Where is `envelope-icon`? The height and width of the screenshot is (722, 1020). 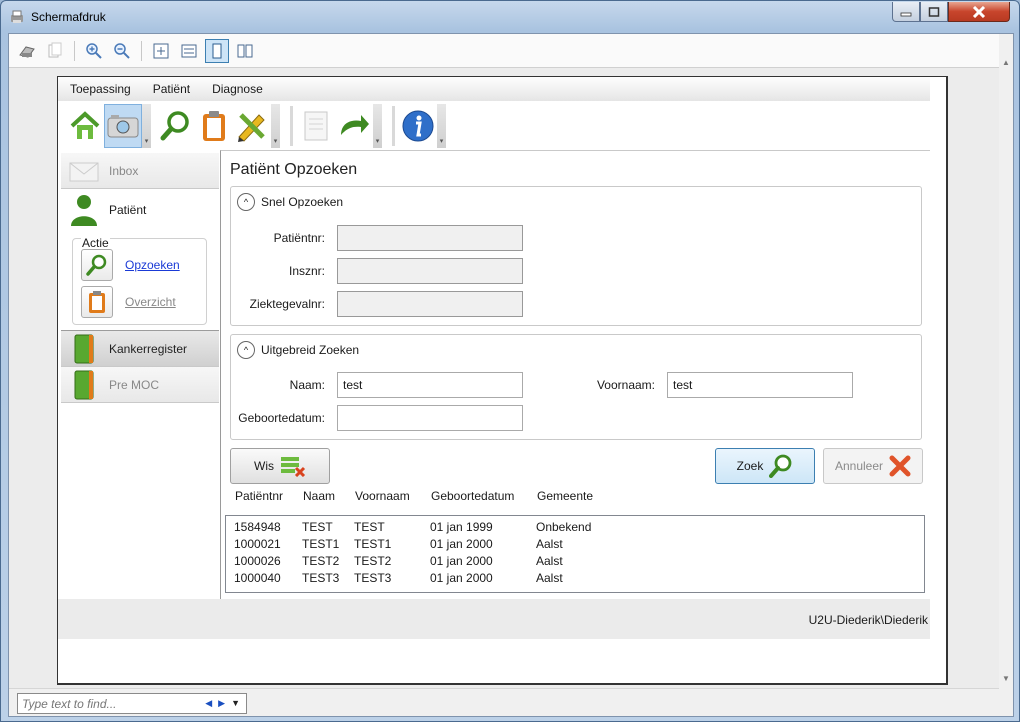
envelope-icon is located at coordinates (84, 172).